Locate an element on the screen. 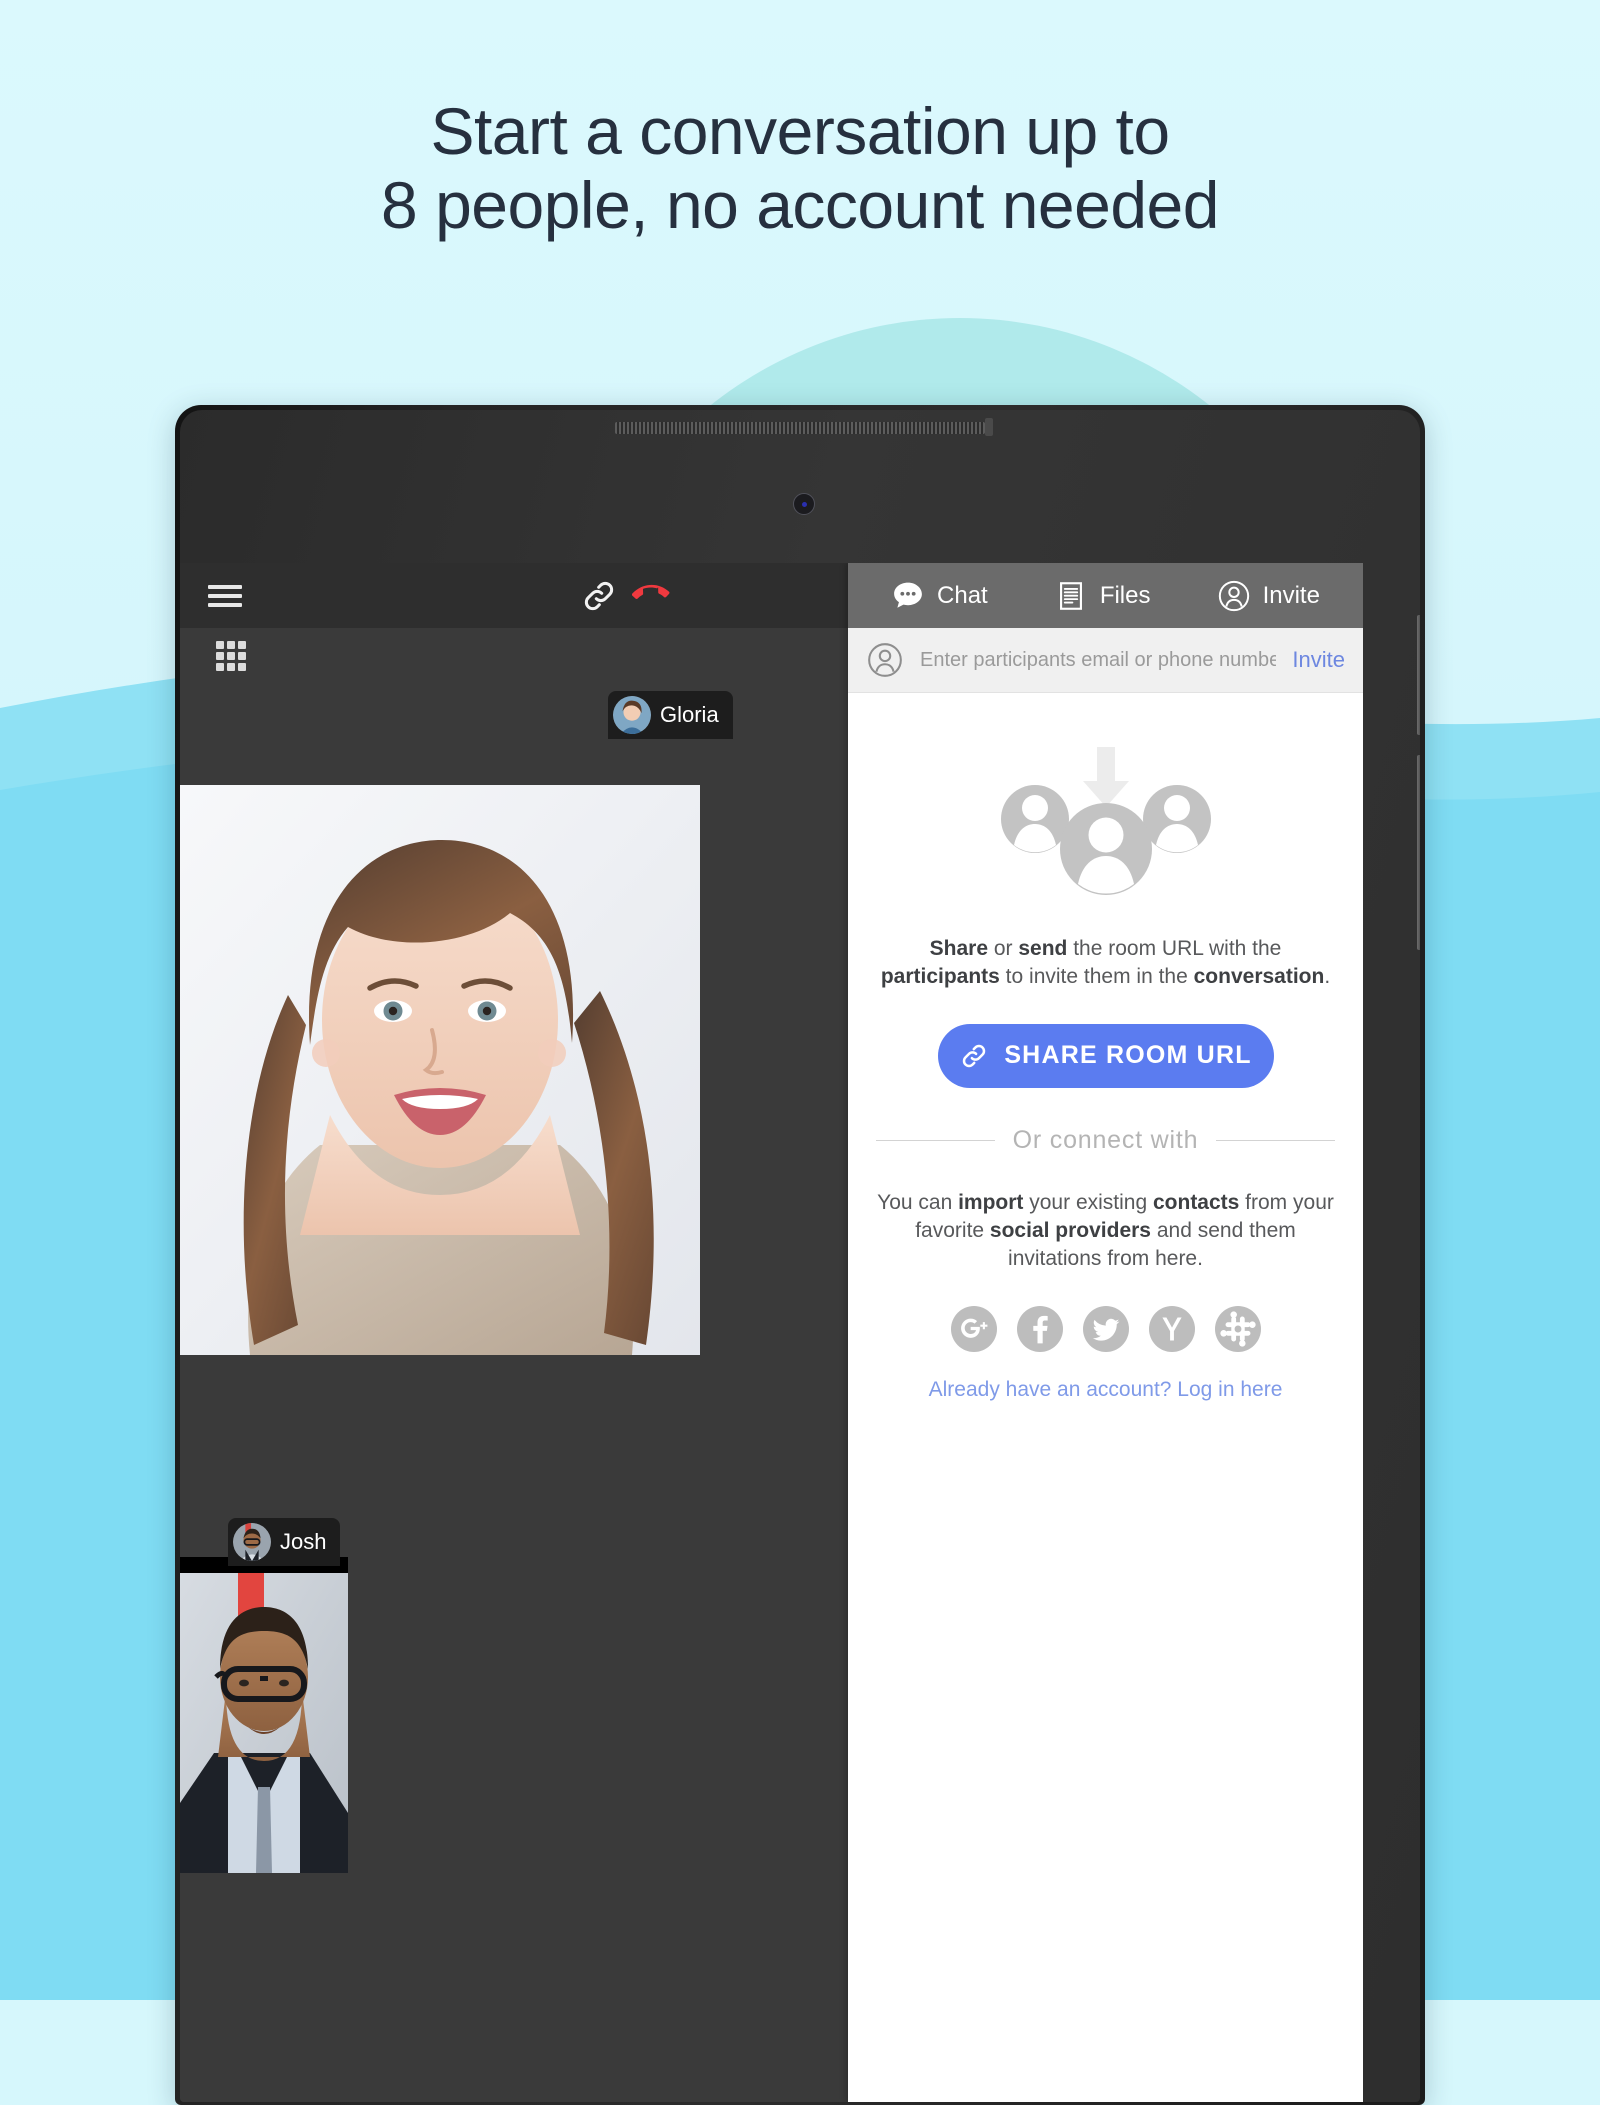  facebook-icon is located at coordinates (1039, 1328).